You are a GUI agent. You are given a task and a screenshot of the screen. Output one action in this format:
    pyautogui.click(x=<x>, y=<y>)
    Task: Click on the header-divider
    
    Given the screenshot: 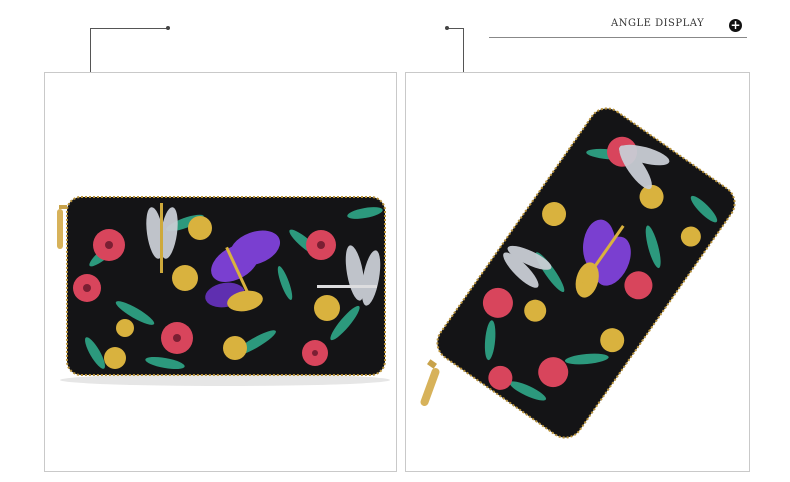 What is the action you would take?
    pyautogui.click(x=618, y=37)
    